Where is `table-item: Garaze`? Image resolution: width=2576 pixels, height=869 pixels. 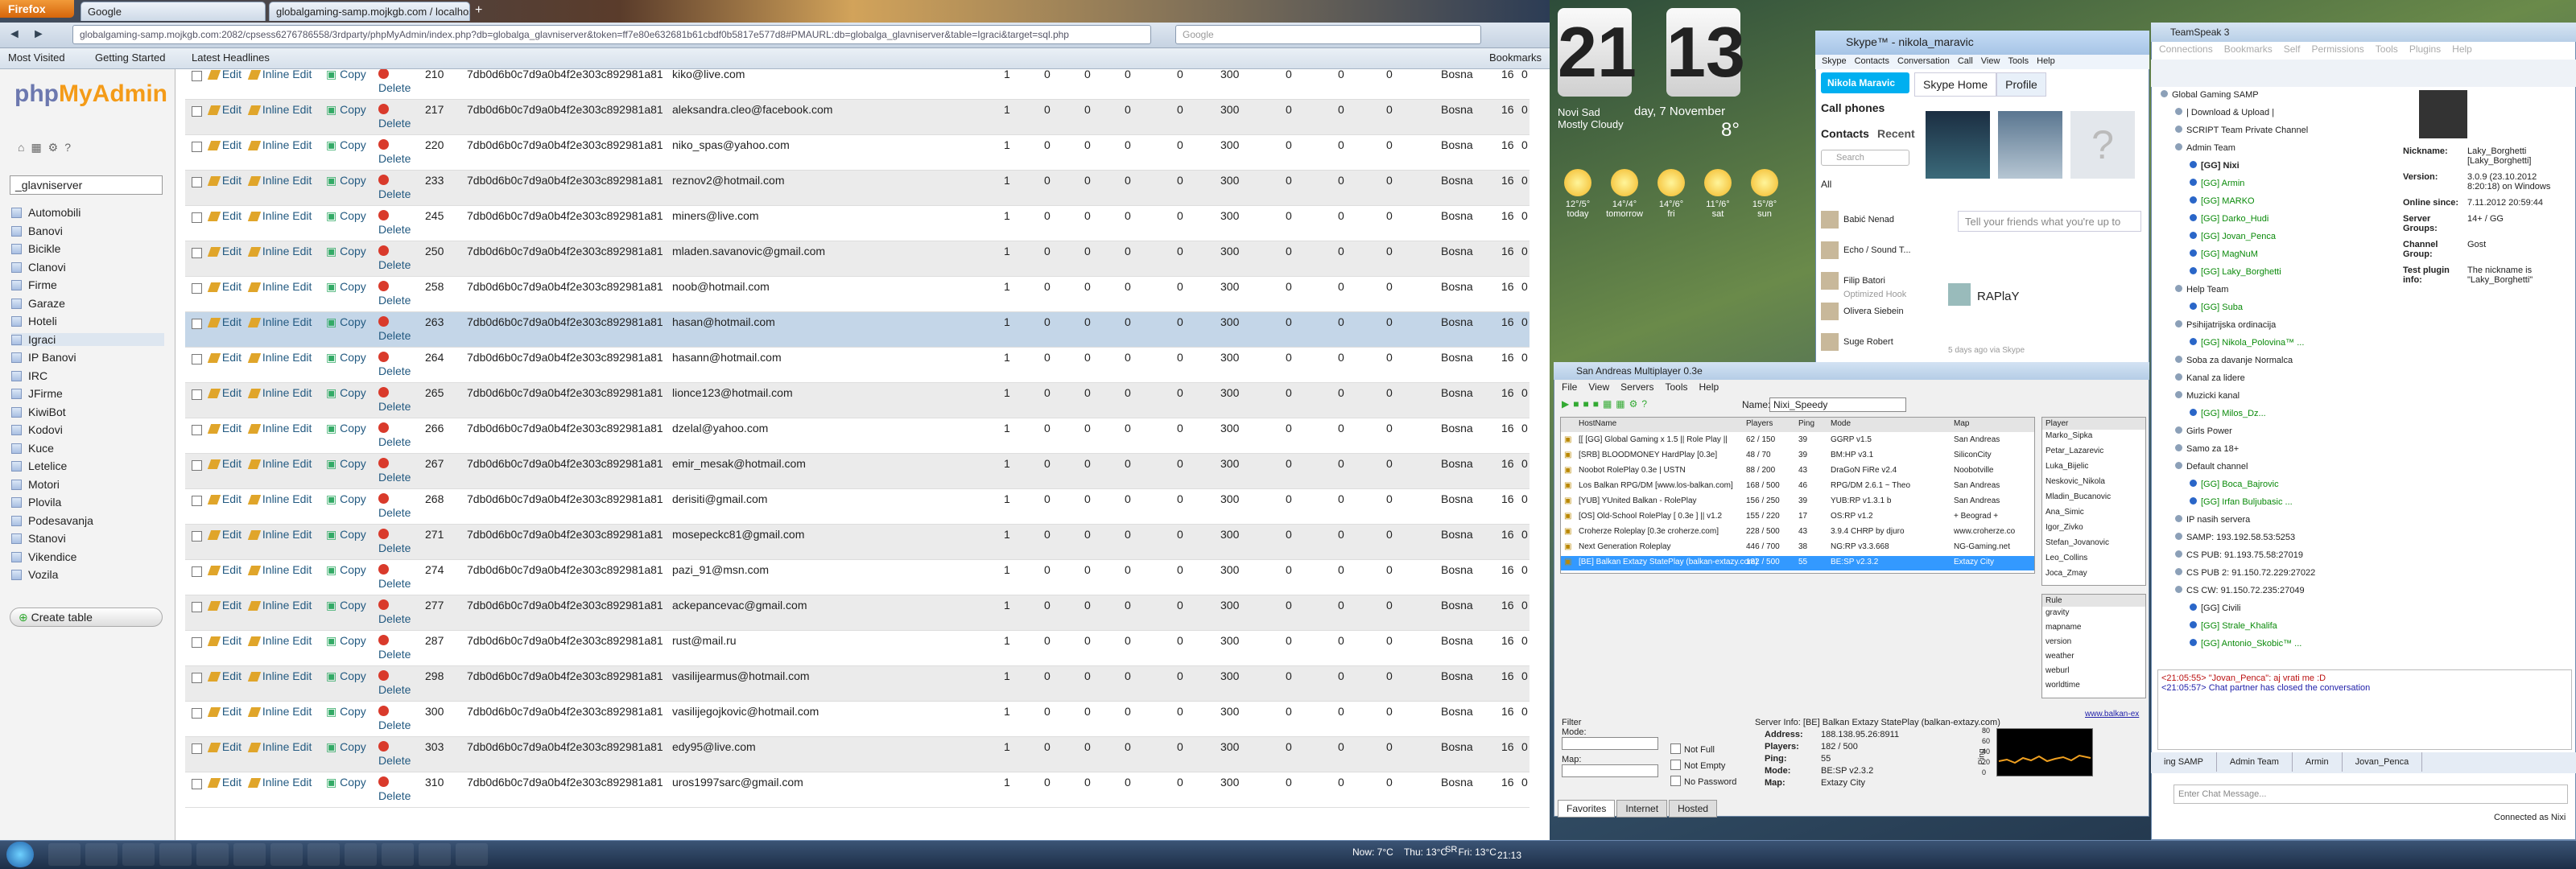
table-item: Garaze is located at coordinates (38, 303).